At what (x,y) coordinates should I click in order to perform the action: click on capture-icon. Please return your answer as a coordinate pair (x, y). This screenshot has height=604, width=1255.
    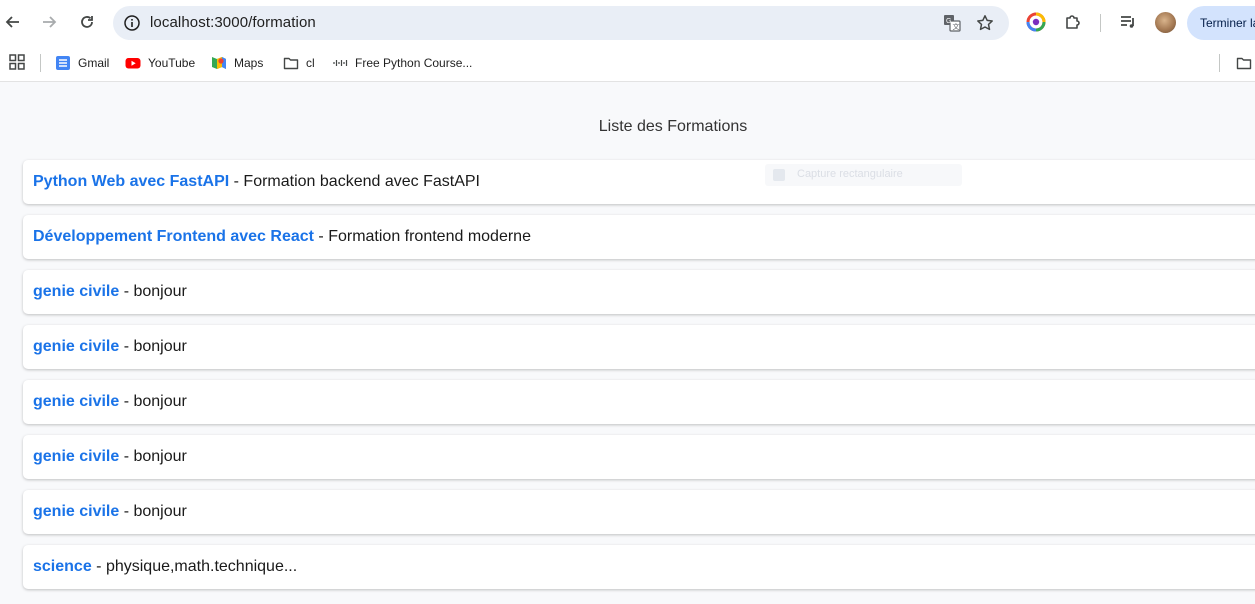
    Looking at the image, I should click on (779, 175).